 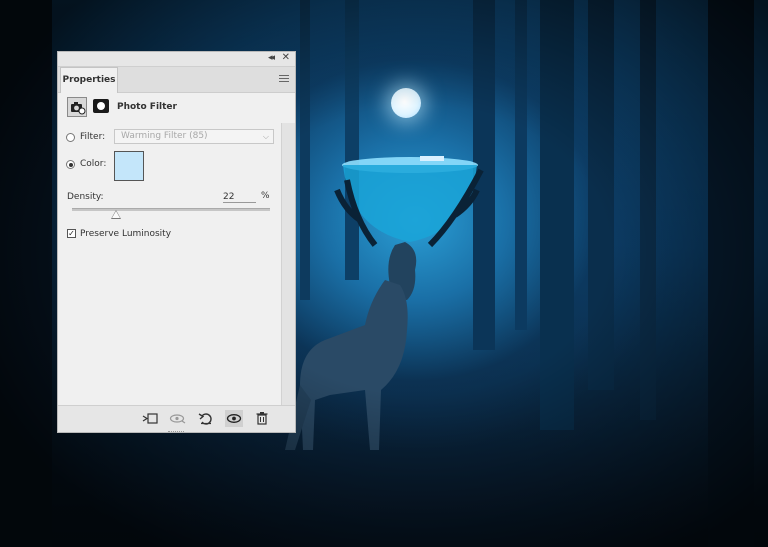 I want to click on close-icon: ✕, so click(x=286, y=57).